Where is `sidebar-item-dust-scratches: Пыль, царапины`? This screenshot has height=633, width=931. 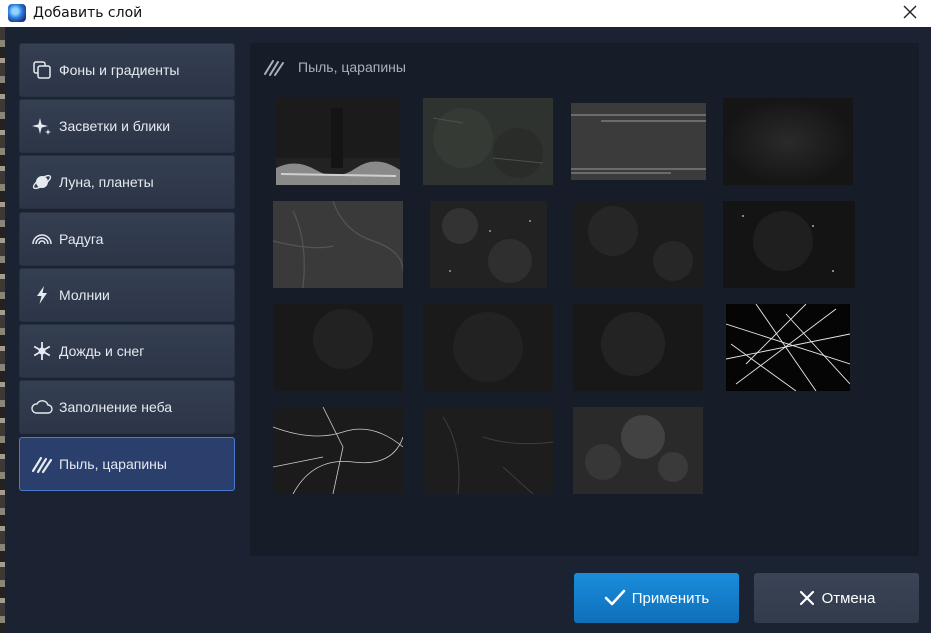 sidebar-item-dust-scratches: Пыль, царапины is located at coordinates (127, 464).